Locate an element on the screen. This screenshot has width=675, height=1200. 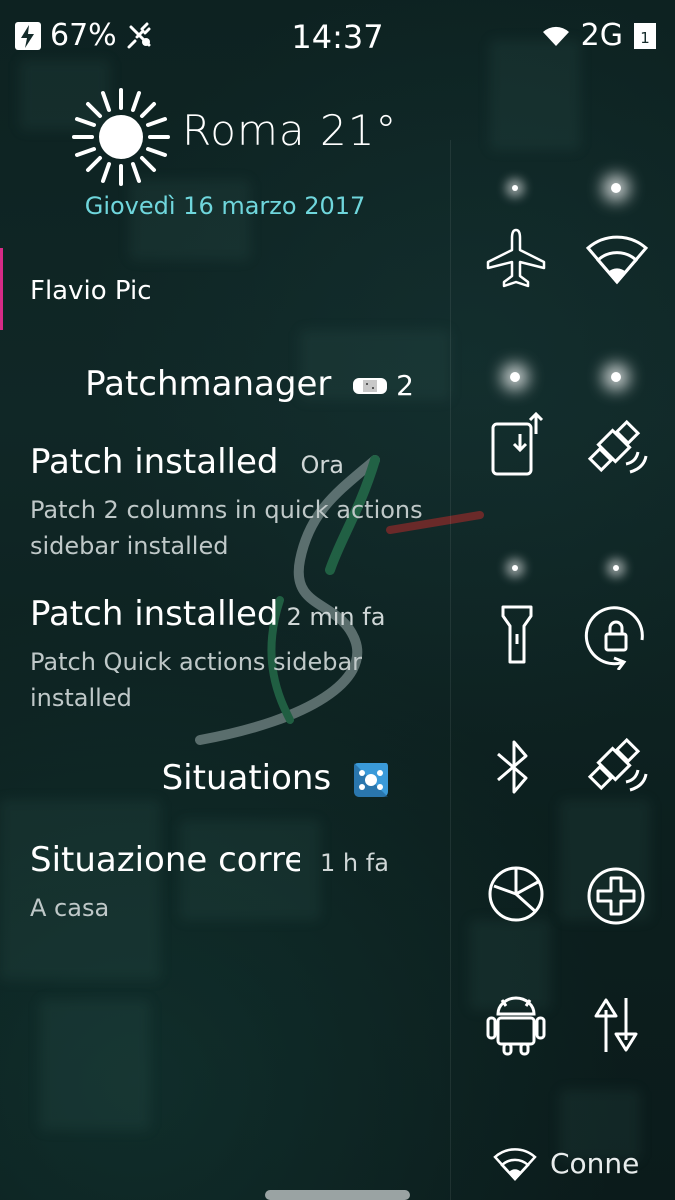
wifi-connected-icon is located at coordinates (515, 1164).